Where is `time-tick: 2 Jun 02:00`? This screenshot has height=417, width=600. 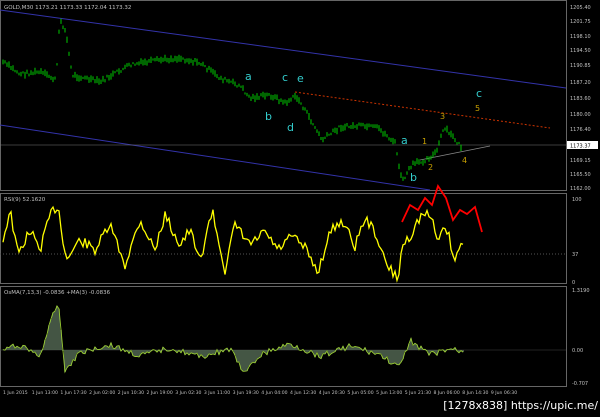
time-tick: 2 Jun 02:00 is located at coordinates (102, 393).